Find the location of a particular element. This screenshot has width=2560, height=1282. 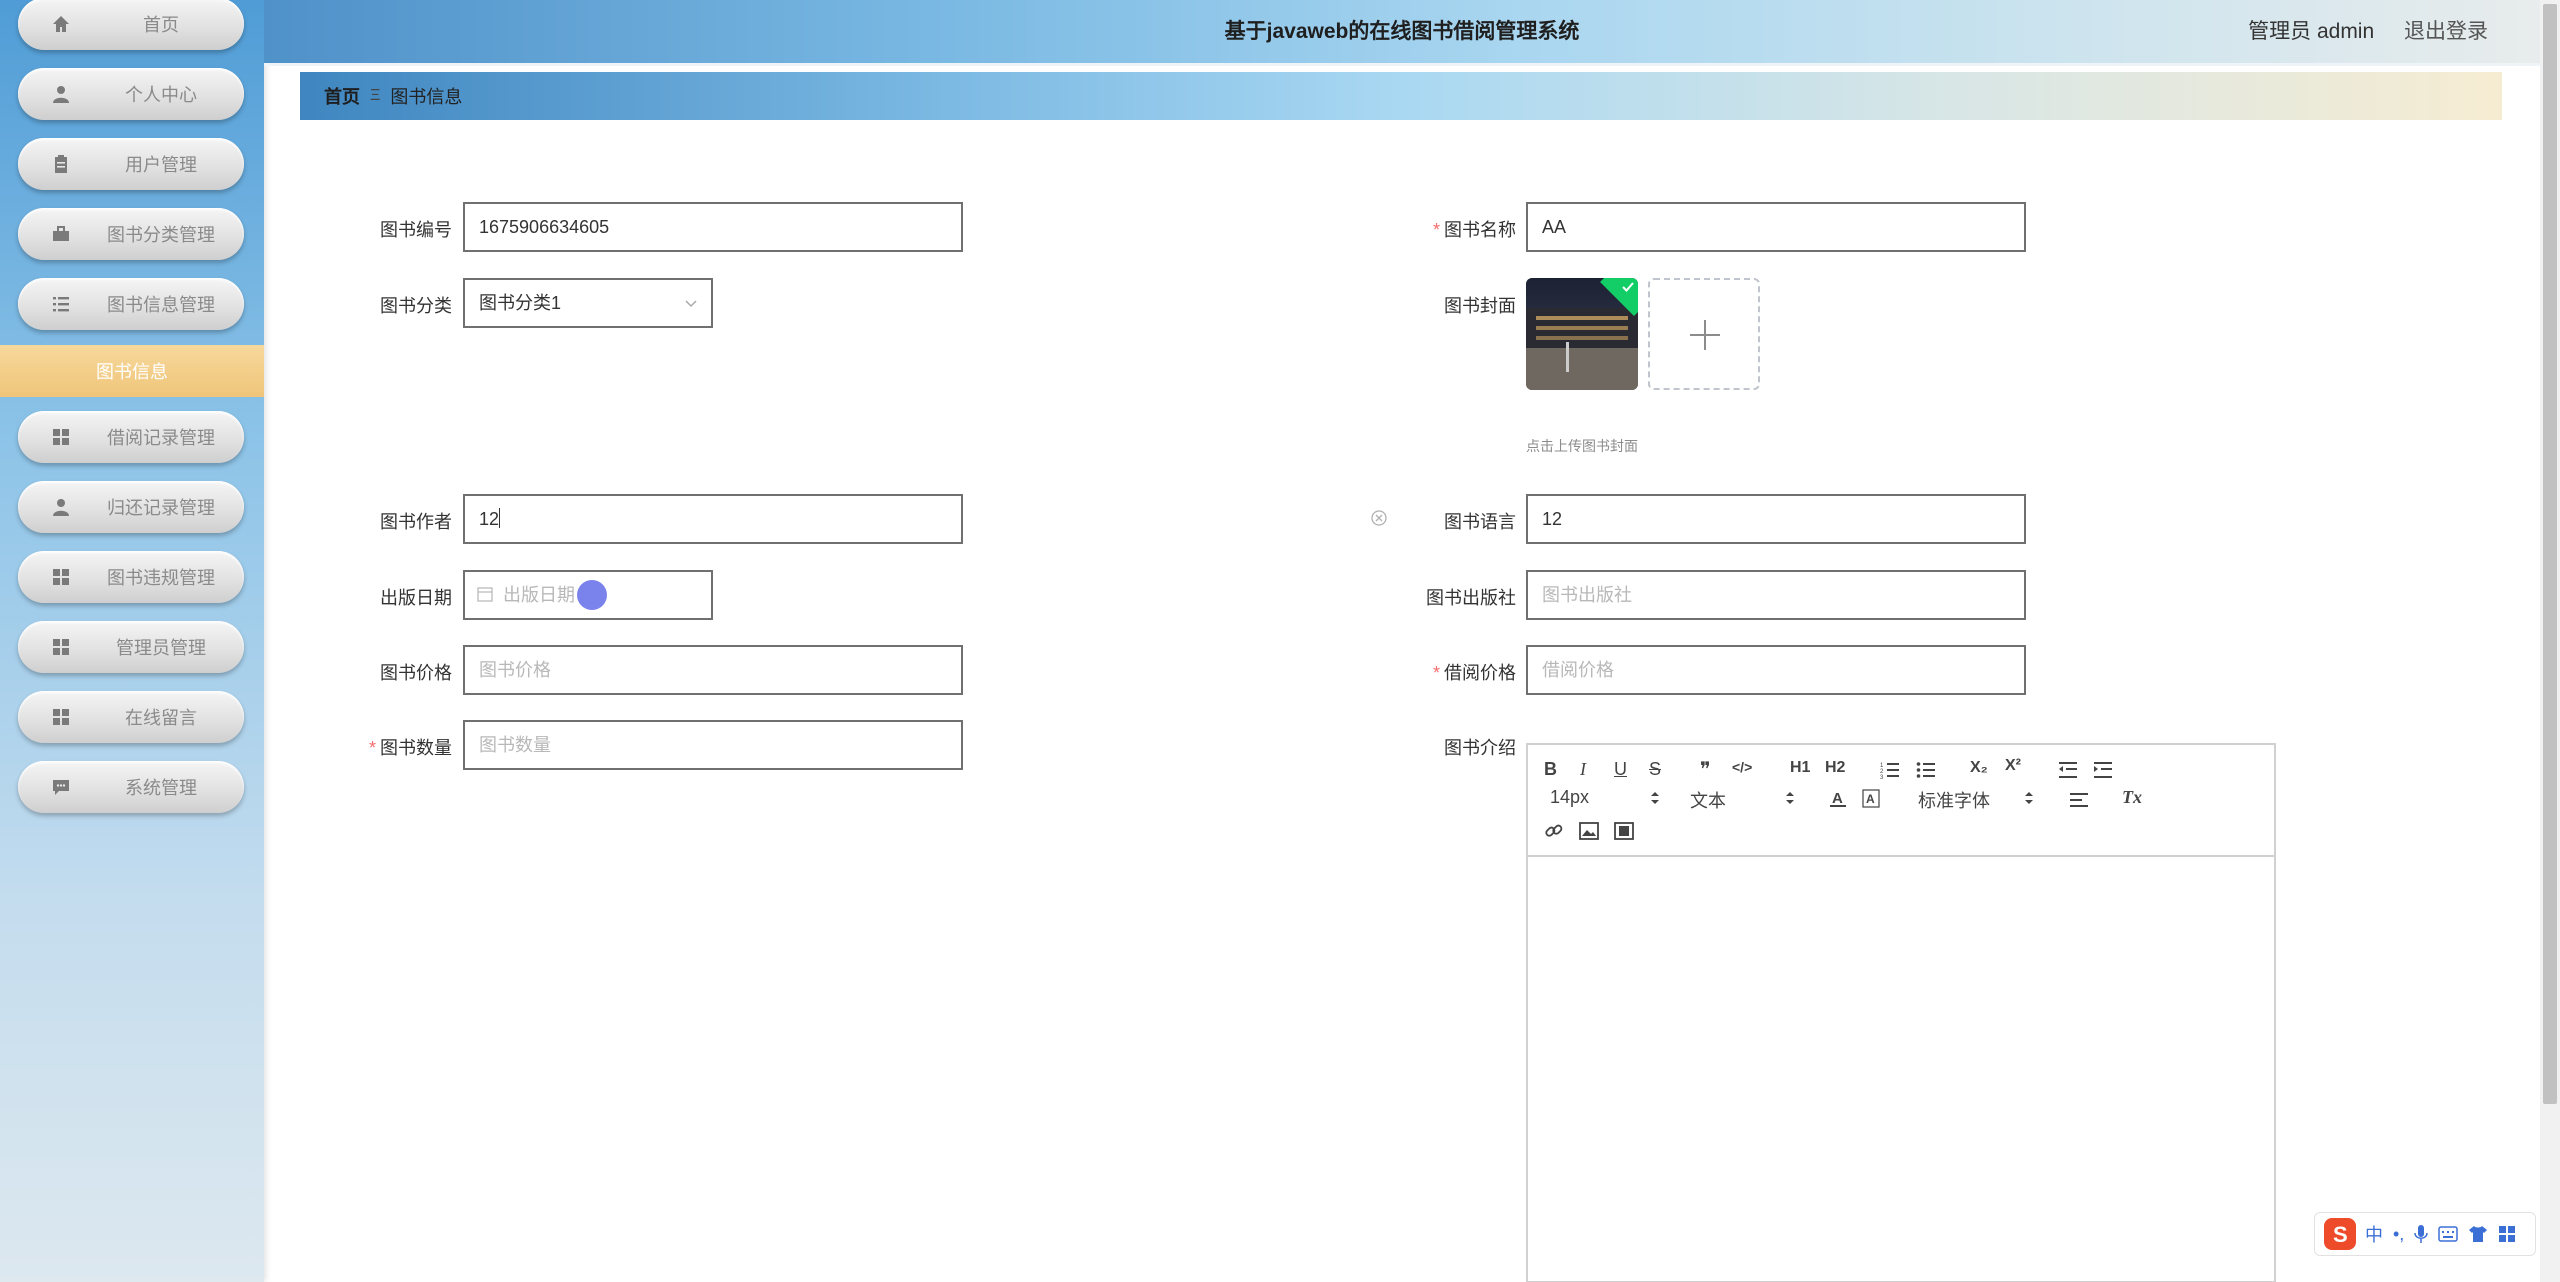

sidebar-item-users: 用户管理 is located at coordinates (131, 164).